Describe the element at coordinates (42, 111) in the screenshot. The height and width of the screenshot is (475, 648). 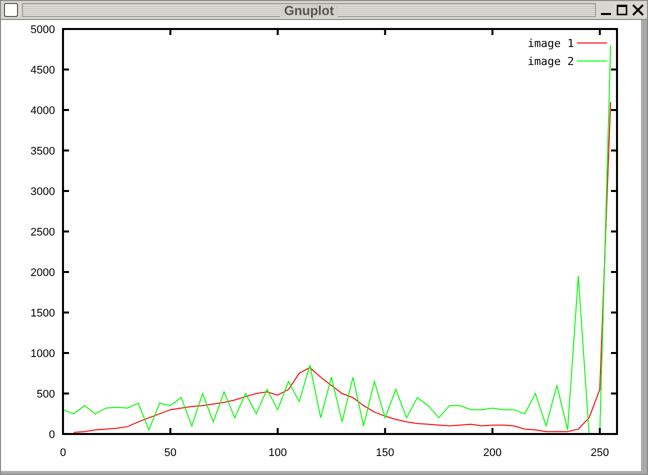
I see `tick-label: 4000` at that location.